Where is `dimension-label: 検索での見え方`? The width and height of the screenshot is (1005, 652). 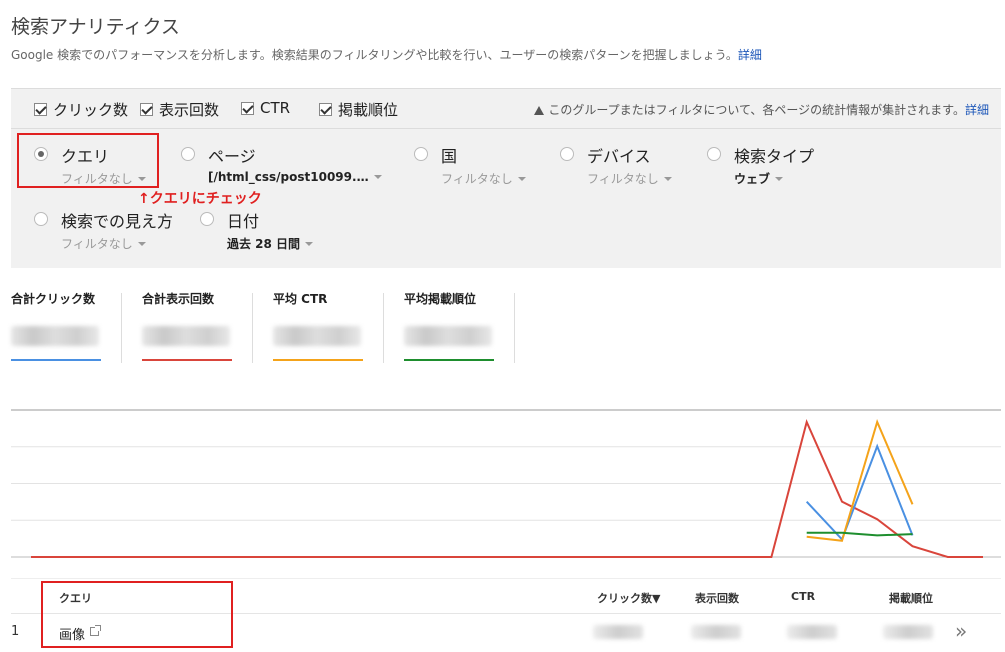 dimension-label: 検索での見え方 is located at coordinates (117, 221).